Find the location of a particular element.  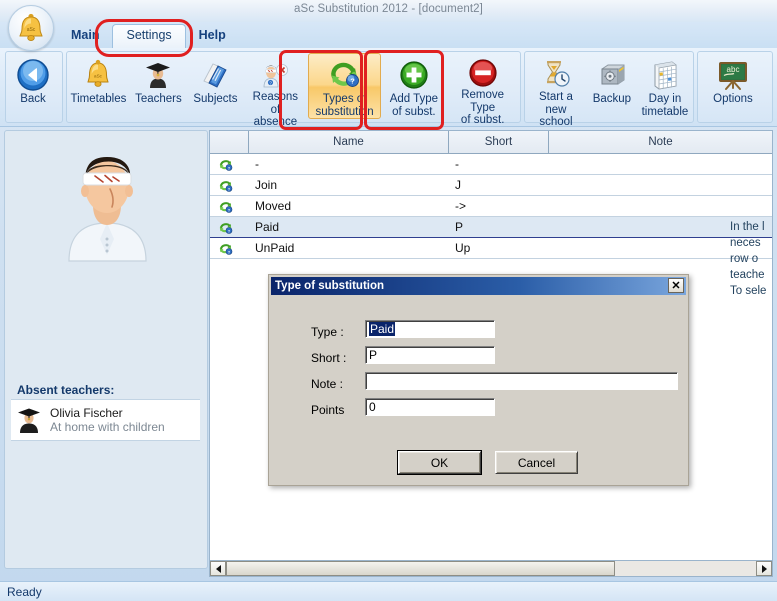

options-button: abc Options is located at coordinates (733, 86).